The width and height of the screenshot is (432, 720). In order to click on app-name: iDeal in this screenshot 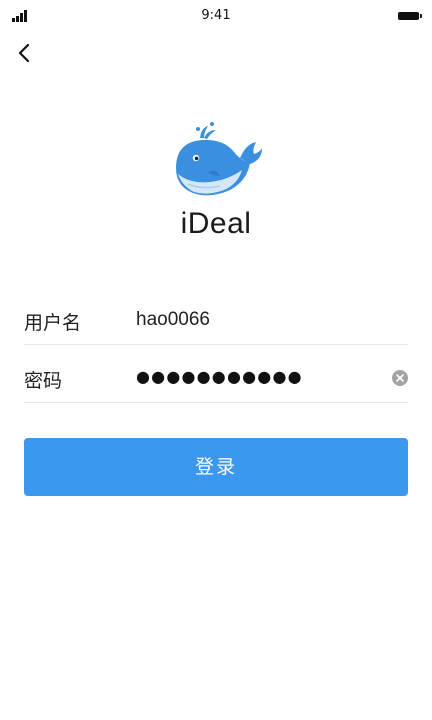, I will do `click(216, 223)`.